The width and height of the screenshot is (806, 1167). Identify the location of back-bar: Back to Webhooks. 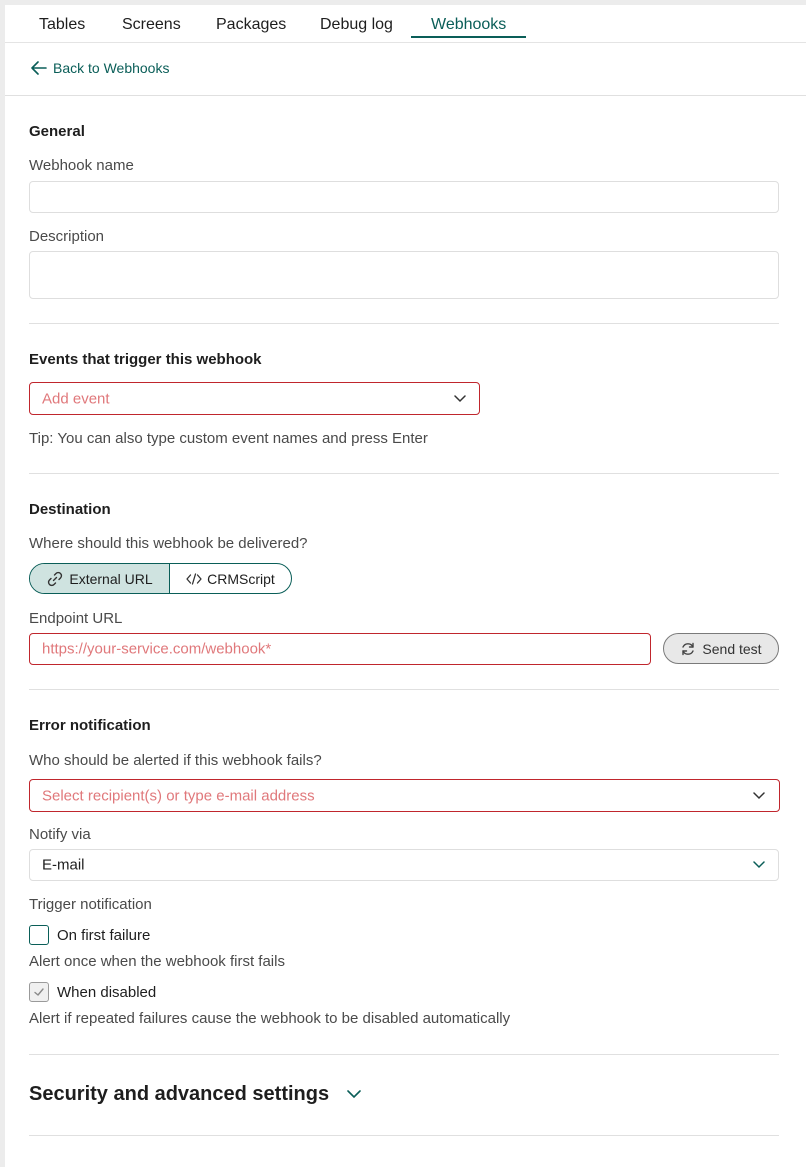
(405, 69).